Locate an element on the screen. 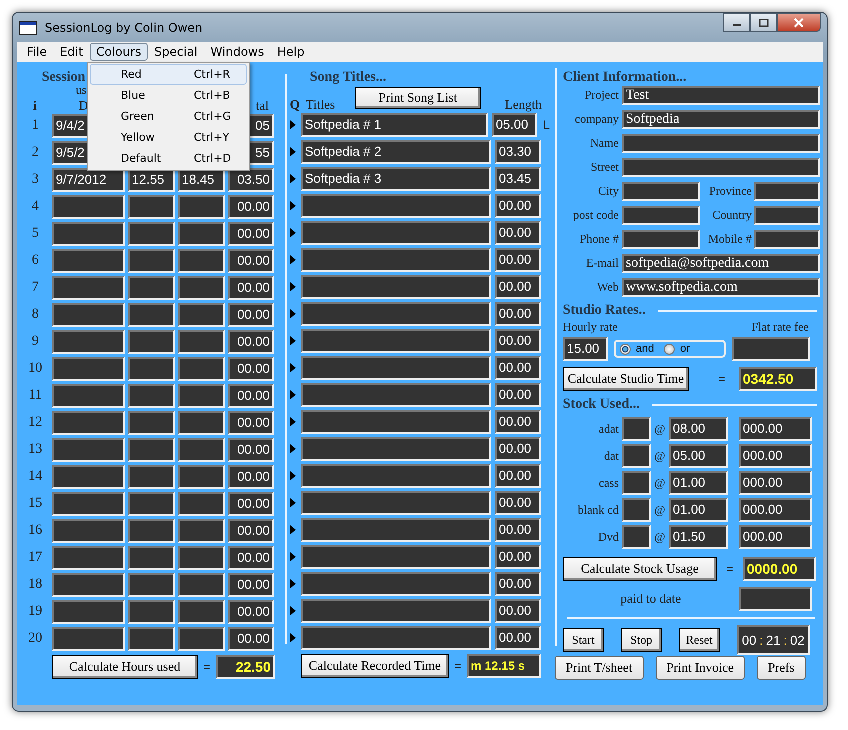  calculate-recorded-time-button: Calculate Recorded Time is located at coordinates (375, 666).